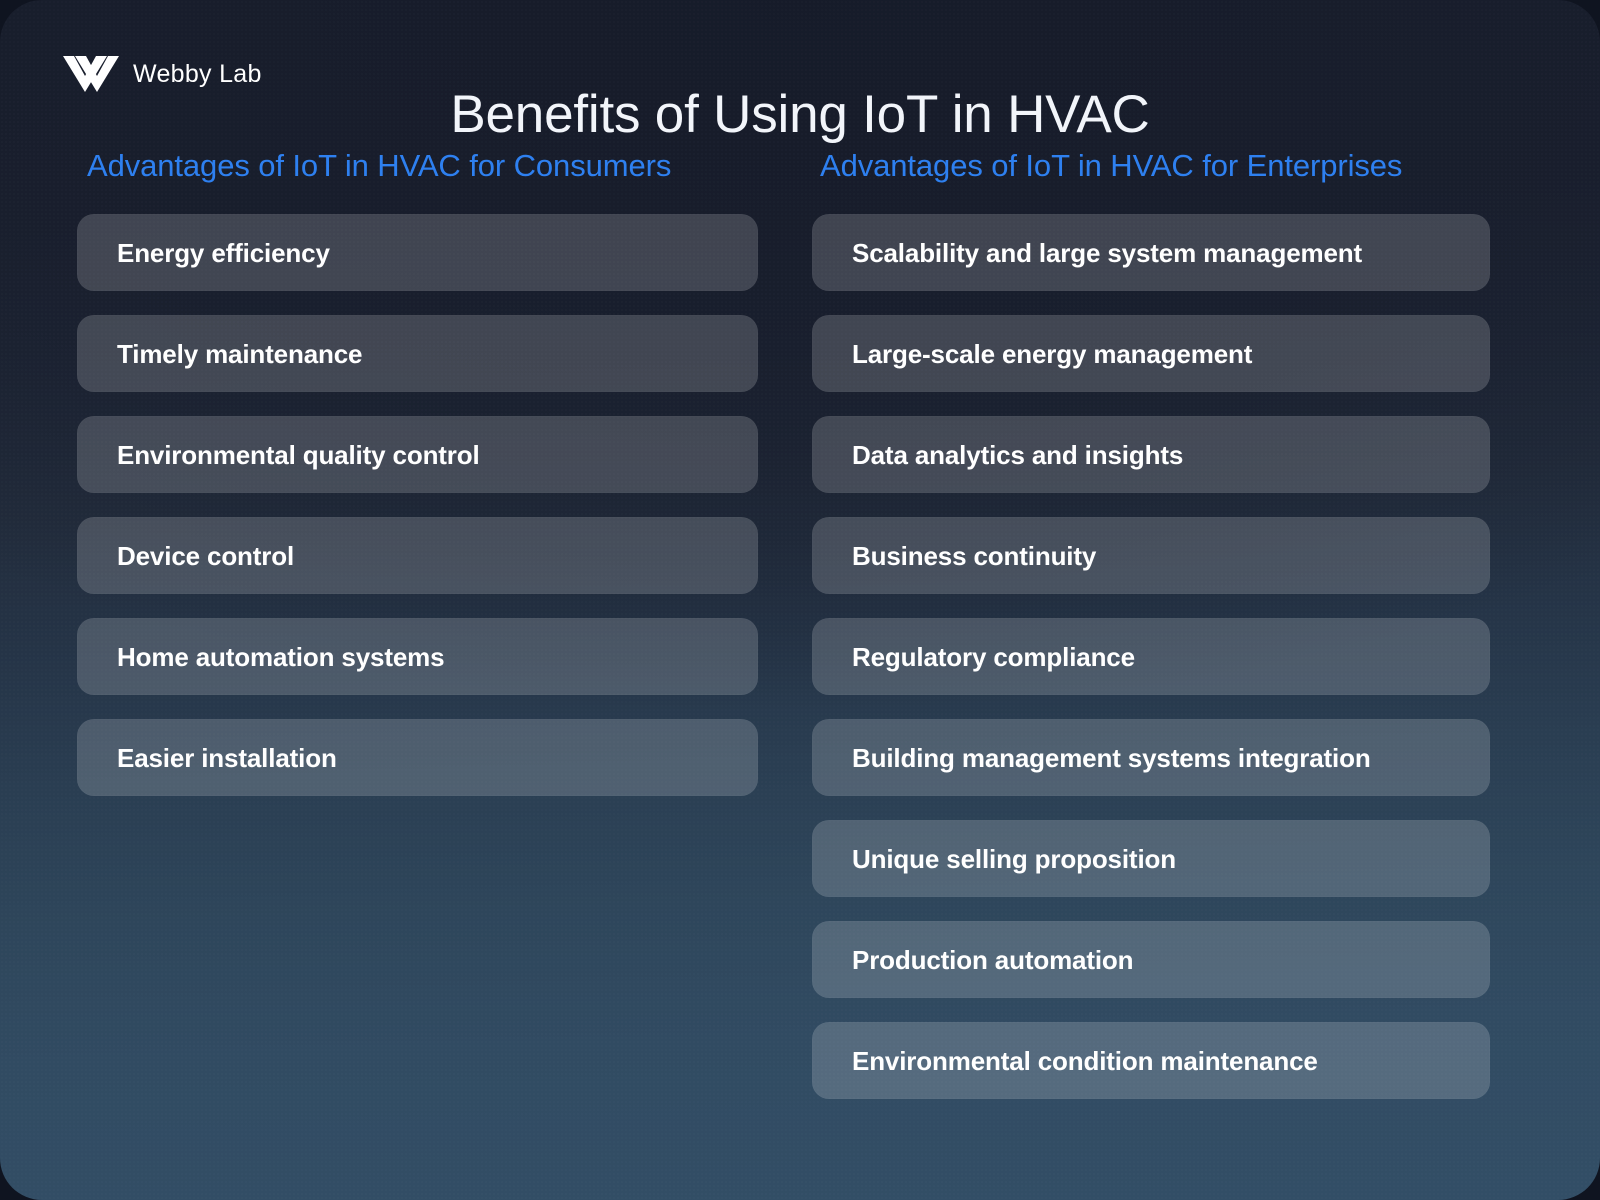 This screenshot has width=1600, height=1200. I want to click on benefit-card: Business continuity, so click(1151, 555).